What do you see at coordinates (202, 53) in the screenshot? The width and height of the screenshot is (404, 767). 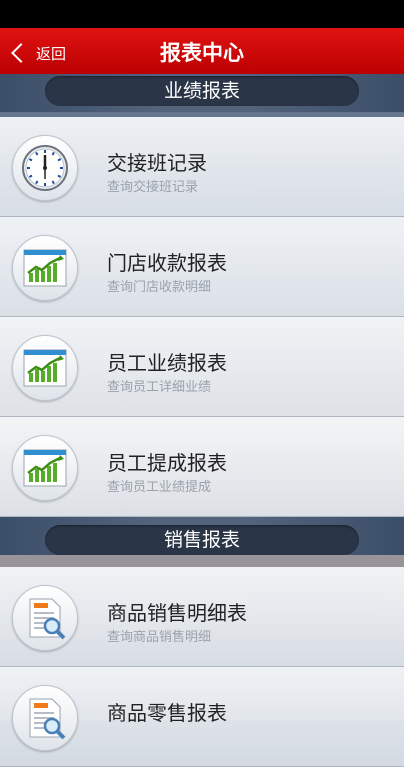 I see `title-bar: 报表中心 返回` at bounding box center [202, 53].